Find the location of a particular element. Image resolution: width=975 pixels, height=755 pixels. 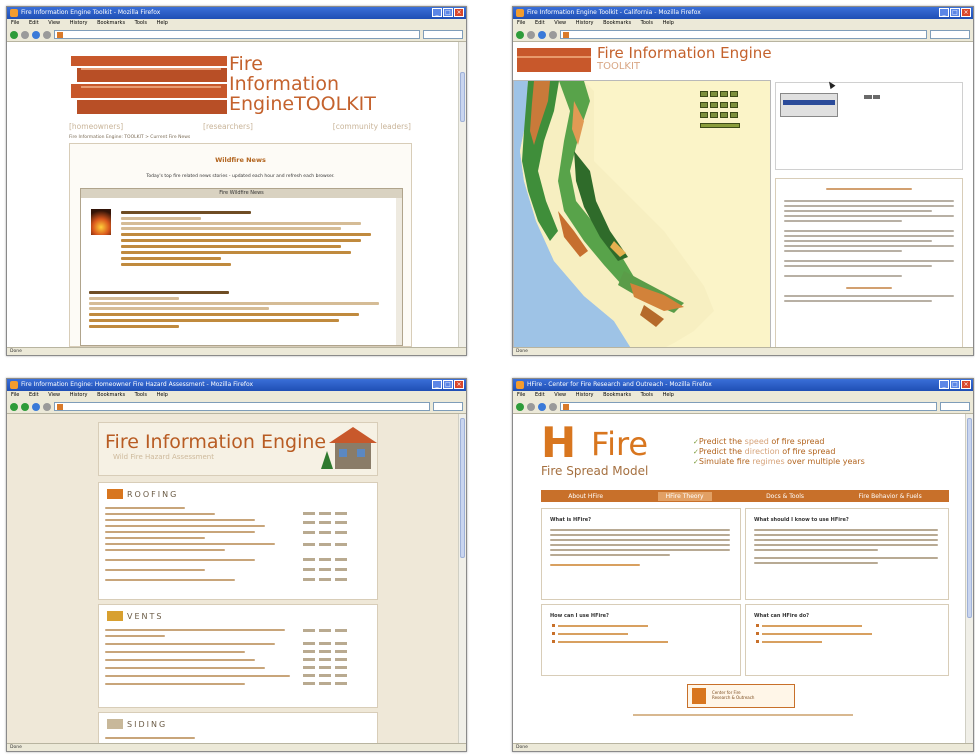

nav-researchers: [researchers] is located at coordinates (228, 126).